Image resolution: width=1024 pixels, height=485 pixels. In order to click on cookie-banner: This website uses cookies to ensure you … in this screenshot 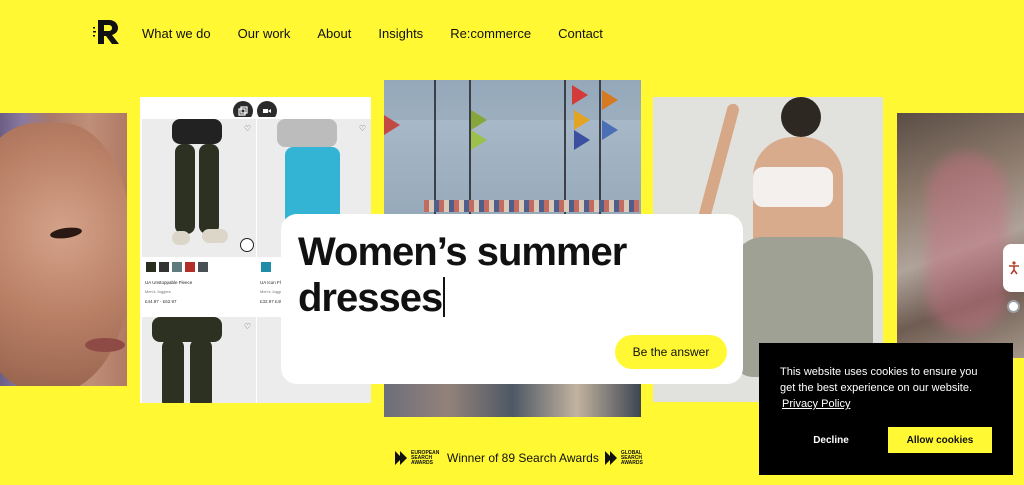, I will do `click(886, 409)`.